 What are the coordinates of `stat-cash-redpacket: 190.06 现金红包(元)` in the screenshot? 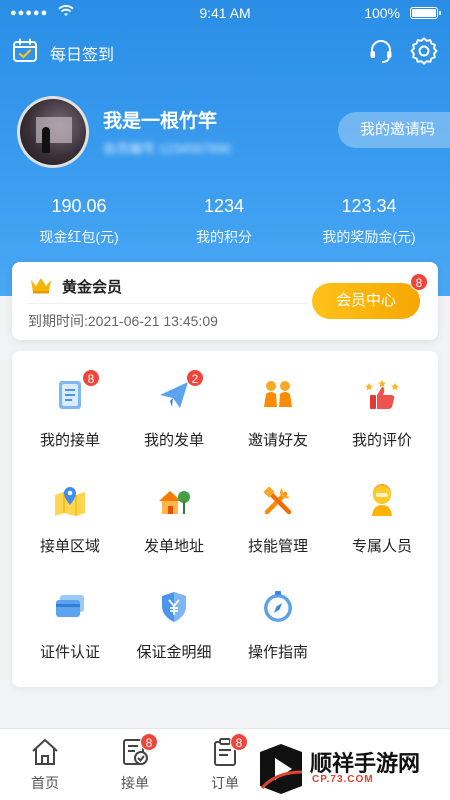 It's located at (79, 221).